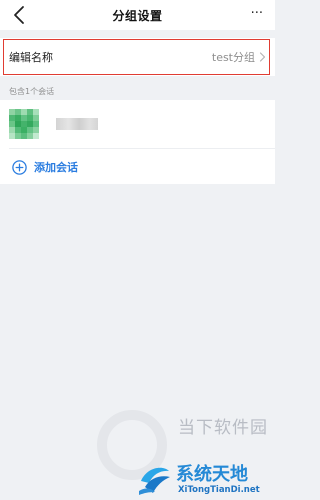 The image size is (320, 500). Describe the element at coordinates (257, 13) in the screenshot. I see `more-options-icon: ···` at that location.